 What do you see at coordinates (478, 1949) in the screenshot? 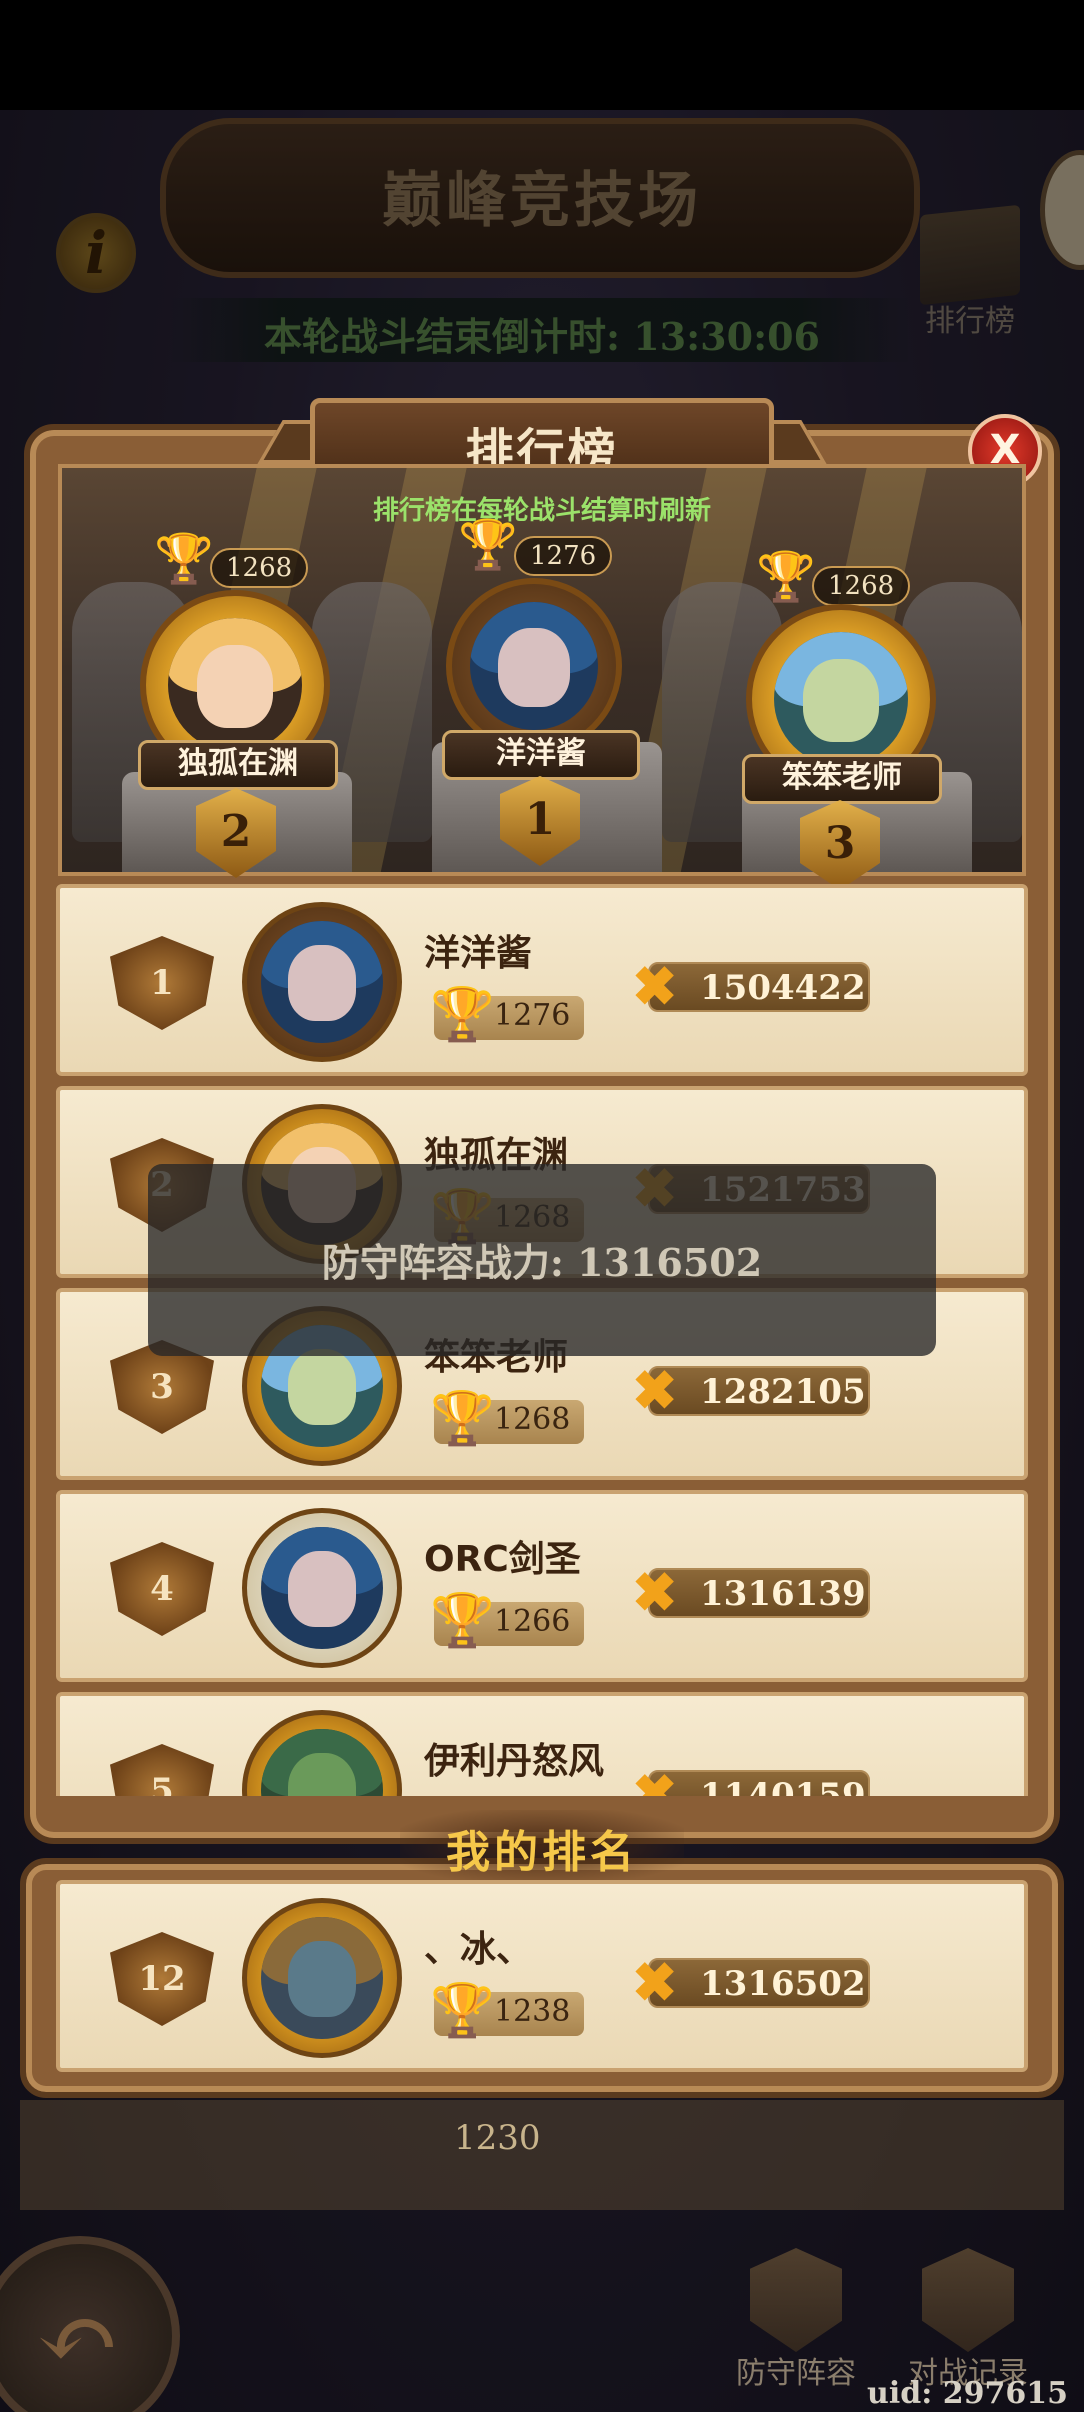
I see `player-name: 、冰、` at bounding box center [478, 1949].